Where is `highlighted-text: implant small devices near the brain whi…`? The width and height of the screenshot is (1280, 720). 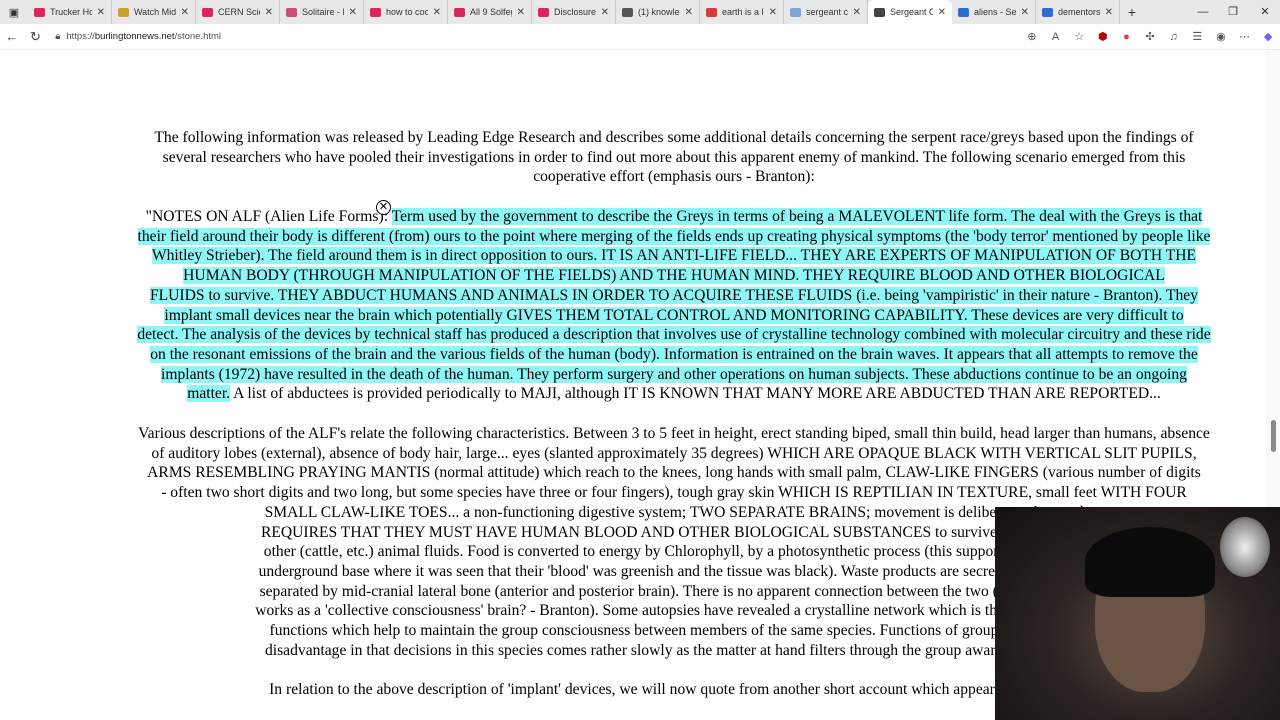 highlighted-text: implant small devices near the brain whi… is located at coordinates (674, 315).